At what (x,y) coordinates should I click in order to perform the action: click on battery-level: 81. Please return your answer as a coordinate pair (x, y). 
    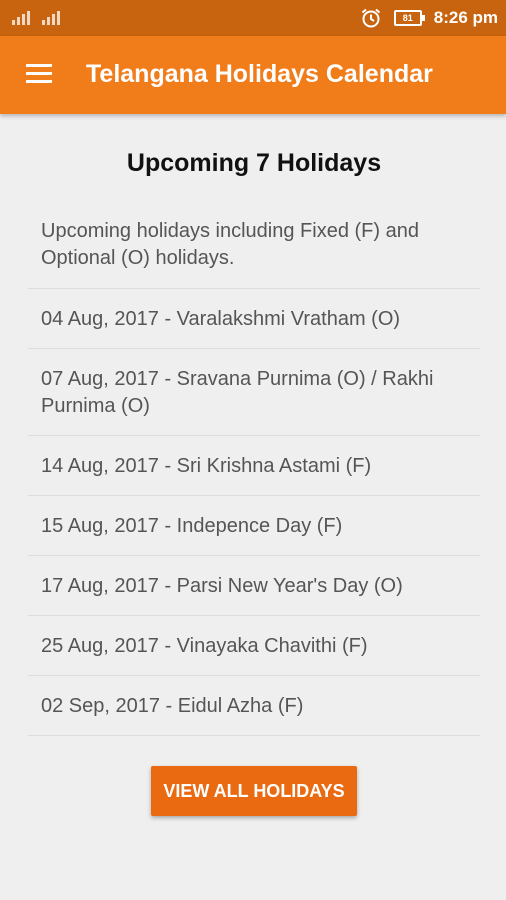
    Looking at the image, I should click on (407, 18).